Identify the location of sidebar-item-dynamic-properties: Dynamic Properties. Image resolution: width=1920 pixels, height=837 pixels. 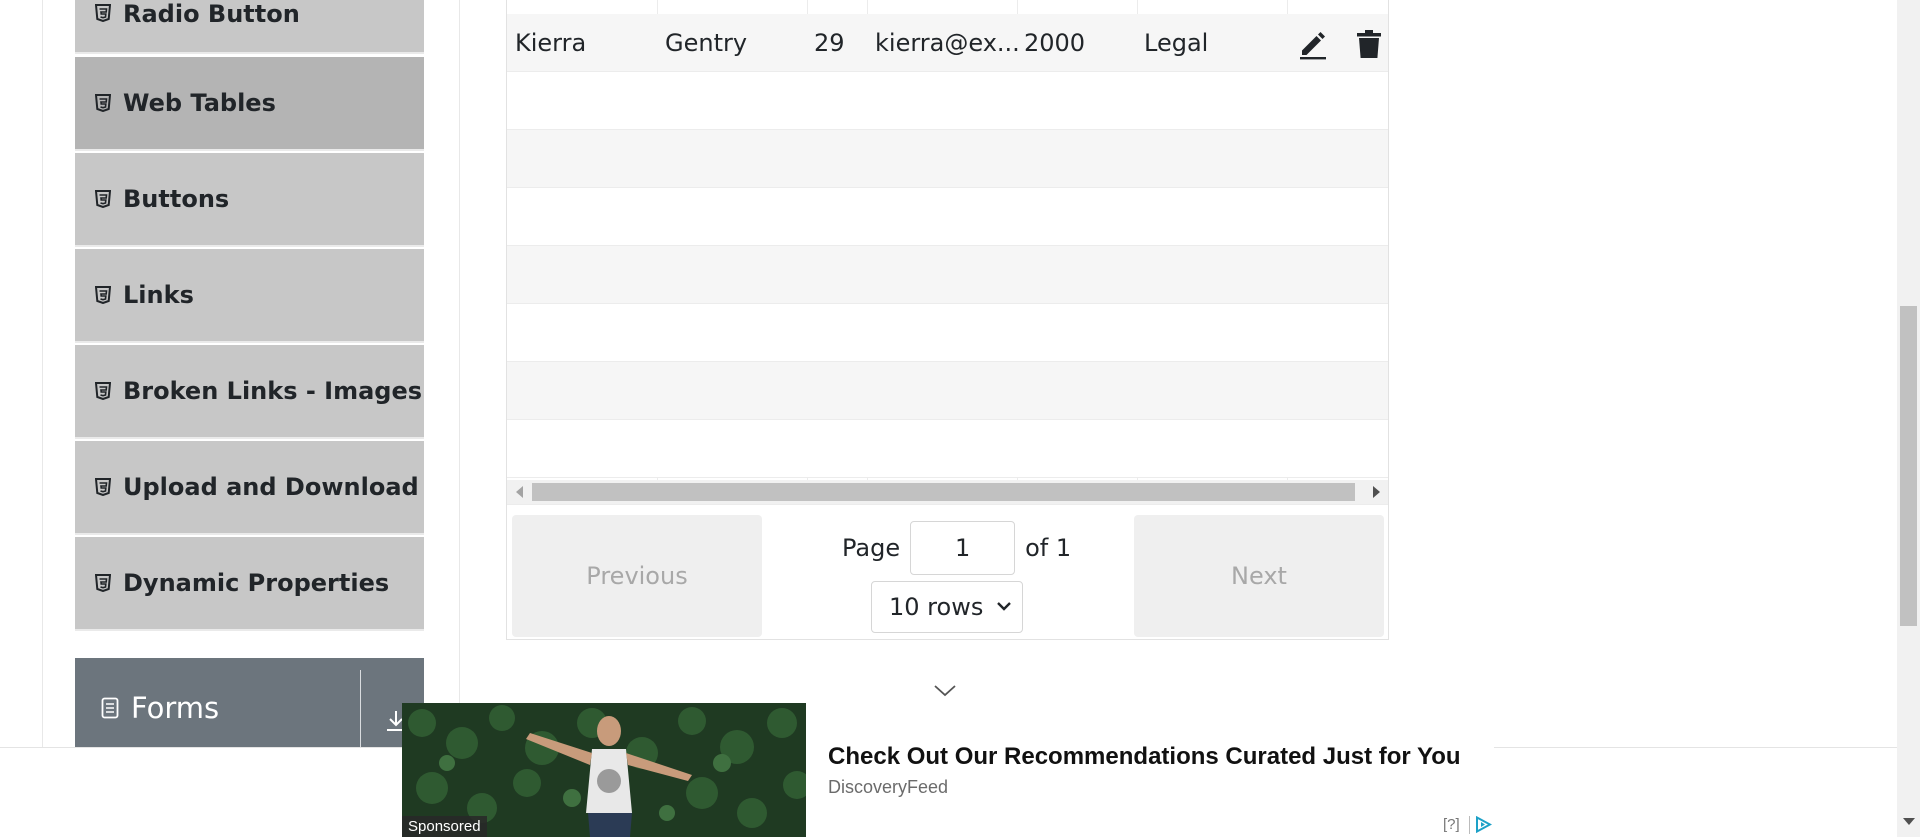
(249, 584).